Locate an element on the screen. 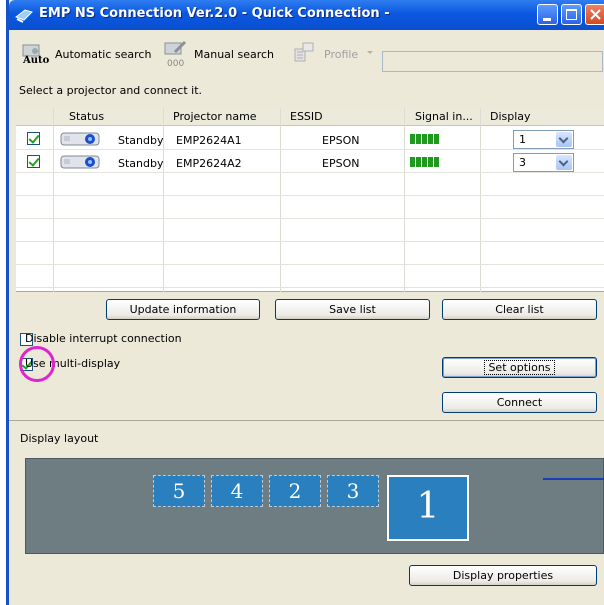  connect-button: Connect is located at coordinates (519, 402).